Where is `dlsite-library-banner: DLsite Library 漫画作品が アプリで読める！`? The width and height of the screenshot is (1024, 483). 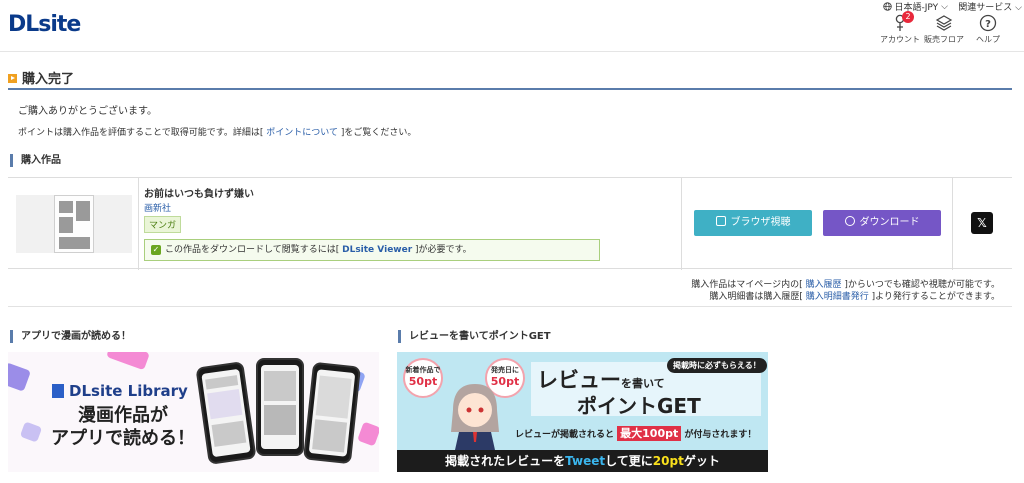 dlsite-library-banner: DLsite Library 漫画作品が アプリで読める！ is located at coordinates (193, 412).